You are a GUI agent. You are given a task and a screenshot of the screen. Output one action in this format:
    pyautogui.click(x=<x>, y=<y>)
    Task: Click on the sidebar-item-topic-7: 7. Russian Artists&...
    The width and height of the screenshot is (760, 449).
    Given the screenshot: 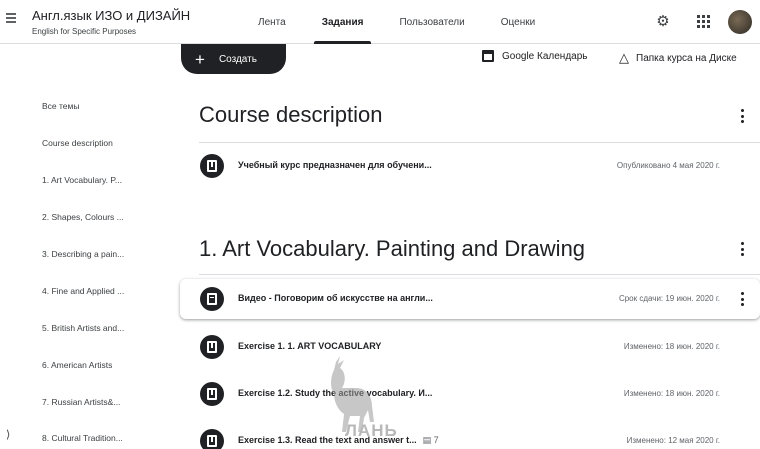 What is the action you would take?
    pyautogui.click(x=81, y=402)
    